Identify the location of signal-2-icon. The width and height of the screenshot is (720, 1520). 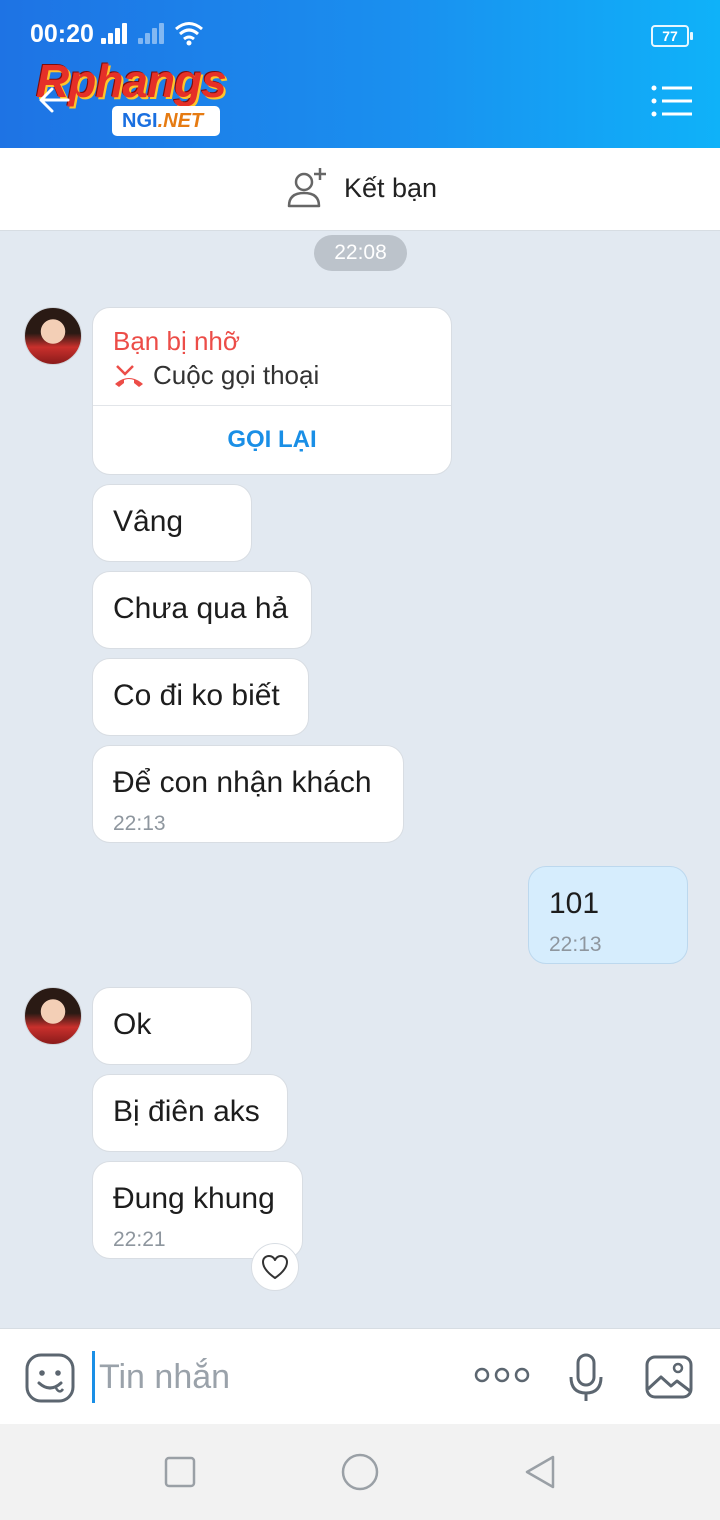
(153, 33).